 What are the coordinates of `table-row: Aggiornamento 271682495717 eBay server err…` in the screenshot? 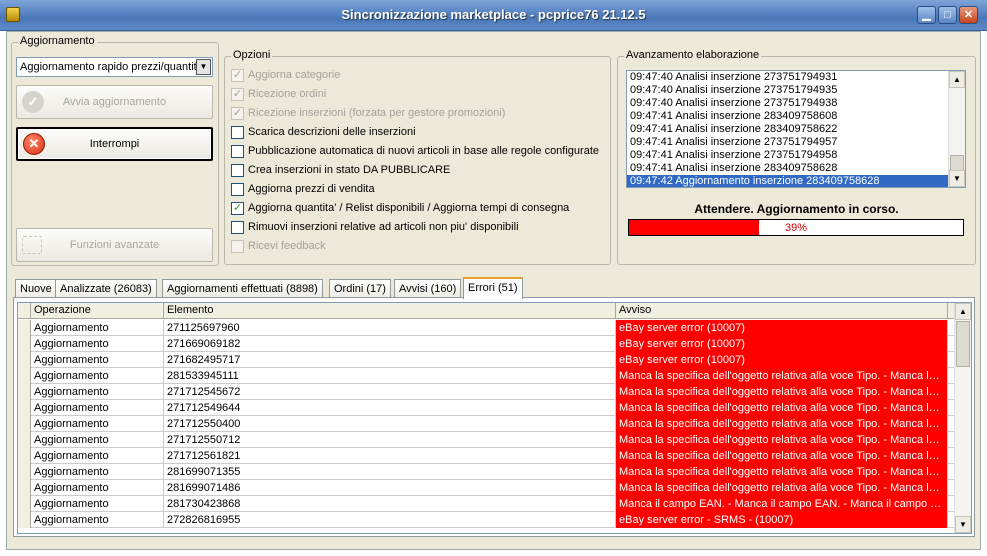 It's located at (488, 360).